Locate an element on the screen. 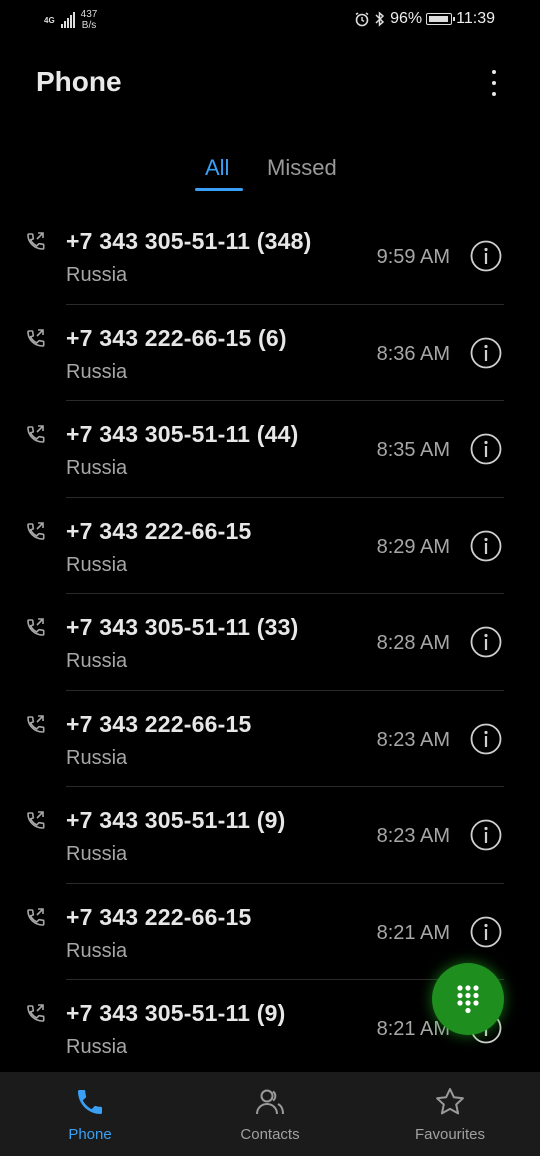  call-number: +7 343 305-51-11 (44) is located at coordinates (182, 434).